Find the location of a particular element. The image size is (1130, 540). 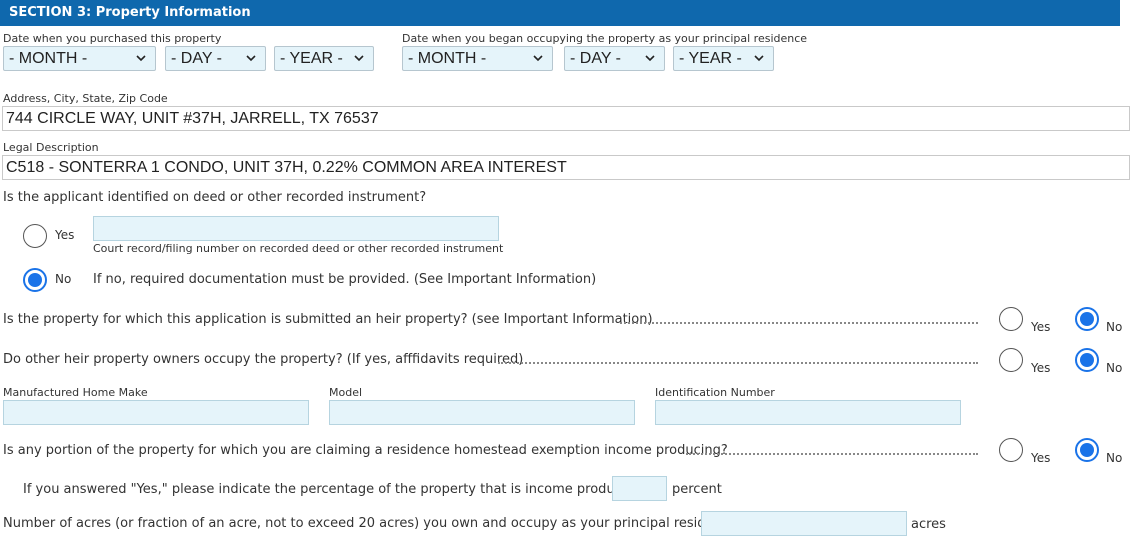

deed-no-radio is located at coordinates (35, 280).